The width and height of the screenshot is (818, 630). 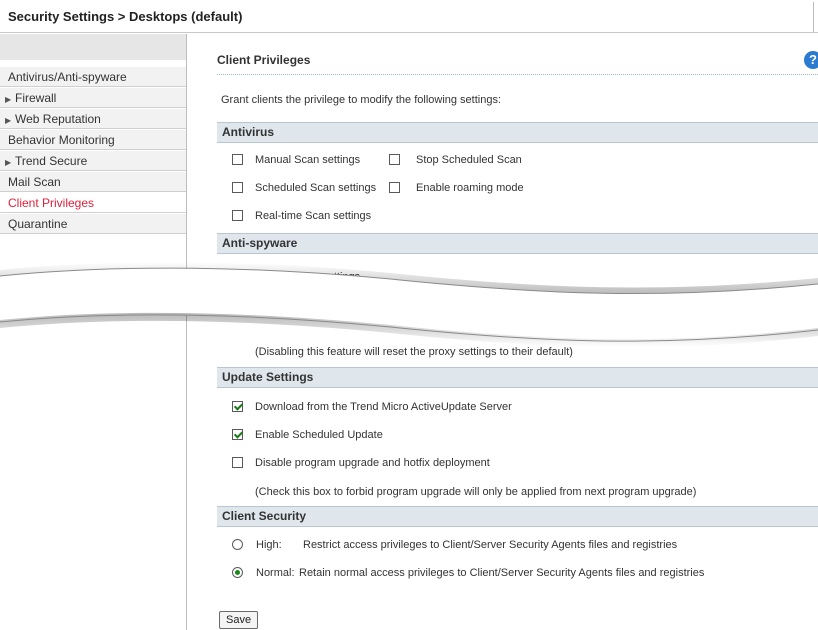 What do you see at coordinates (93, 223) in the screenshot?
I see `sidebar-item-quarantine: Quarantine` at bounding box center [93, 223].